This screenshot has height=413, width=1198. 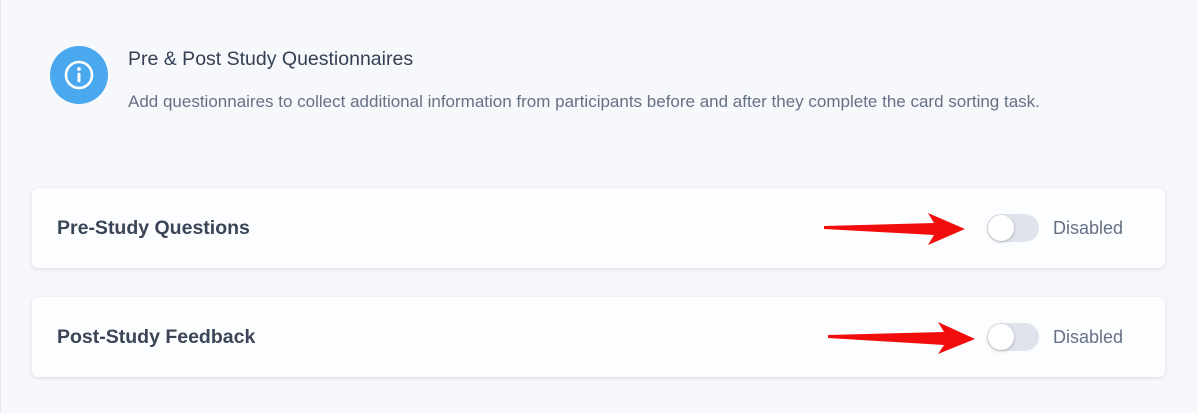 I want to click on info-title: Pre & Post Study Questionnaires, so click(x=271, y=59).